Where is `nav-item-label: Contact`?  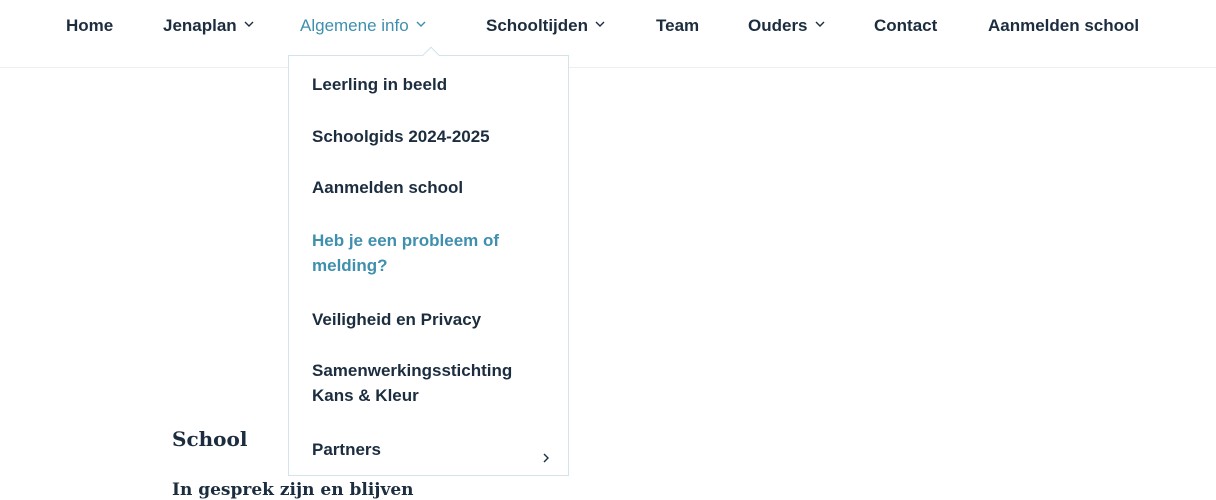 nav-item-label: Contact is located at coordinates (906, 25).